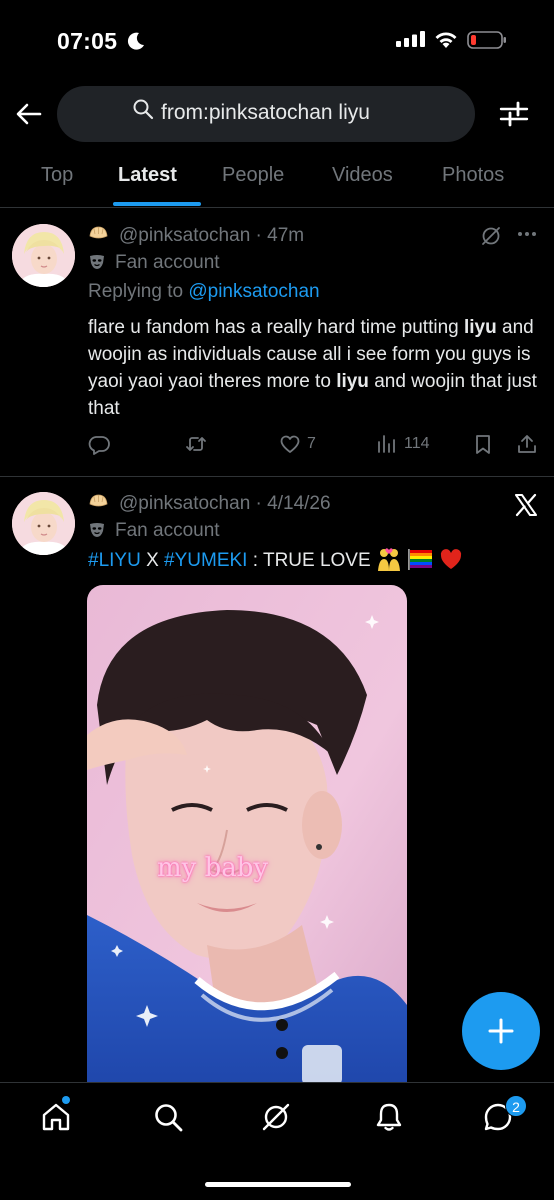  I want to click on signal-icon, so click(410, 39).